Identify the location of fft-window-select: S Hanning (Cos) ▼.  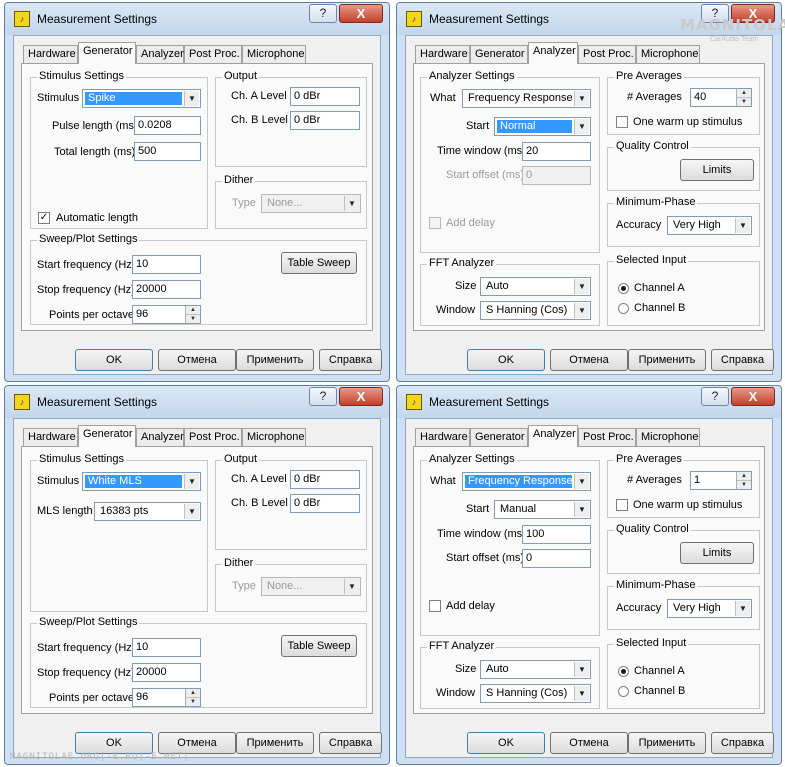
(535, 310).